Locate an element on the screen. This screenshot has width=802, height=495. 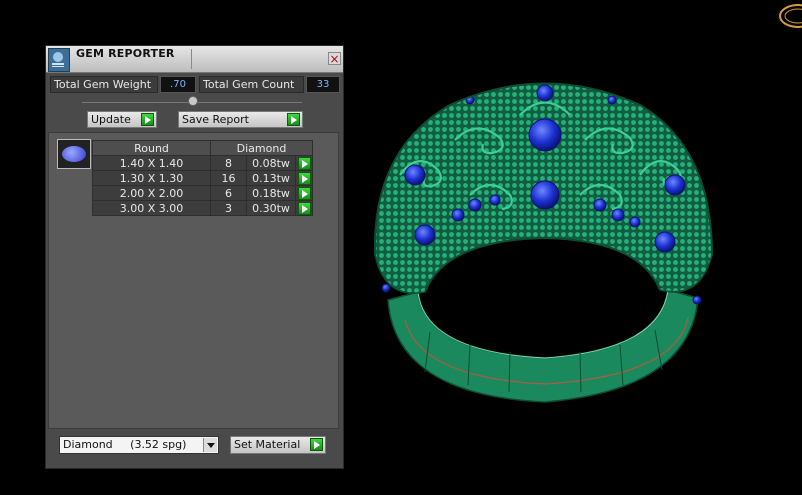
title-separator is located at coordinates (191, 59).